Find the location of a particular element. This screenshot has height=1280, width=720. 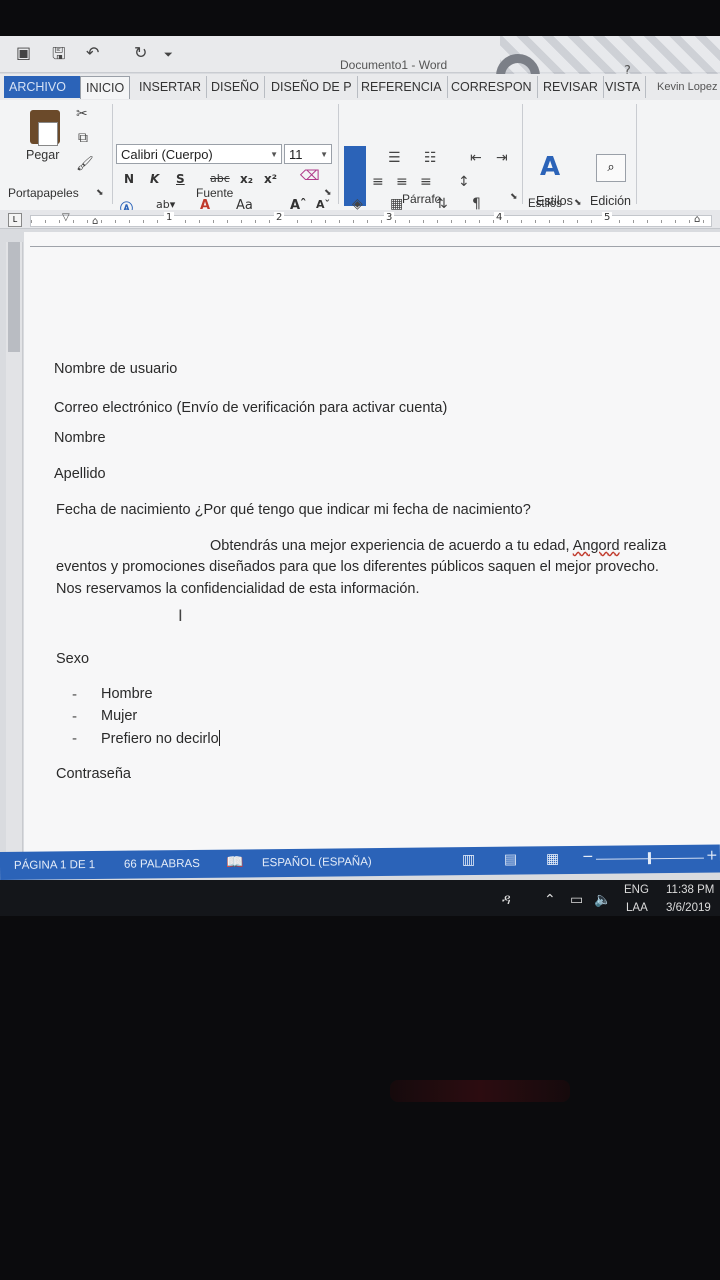

doc-password-label: Contraseña is located at coordinates (93, 774).